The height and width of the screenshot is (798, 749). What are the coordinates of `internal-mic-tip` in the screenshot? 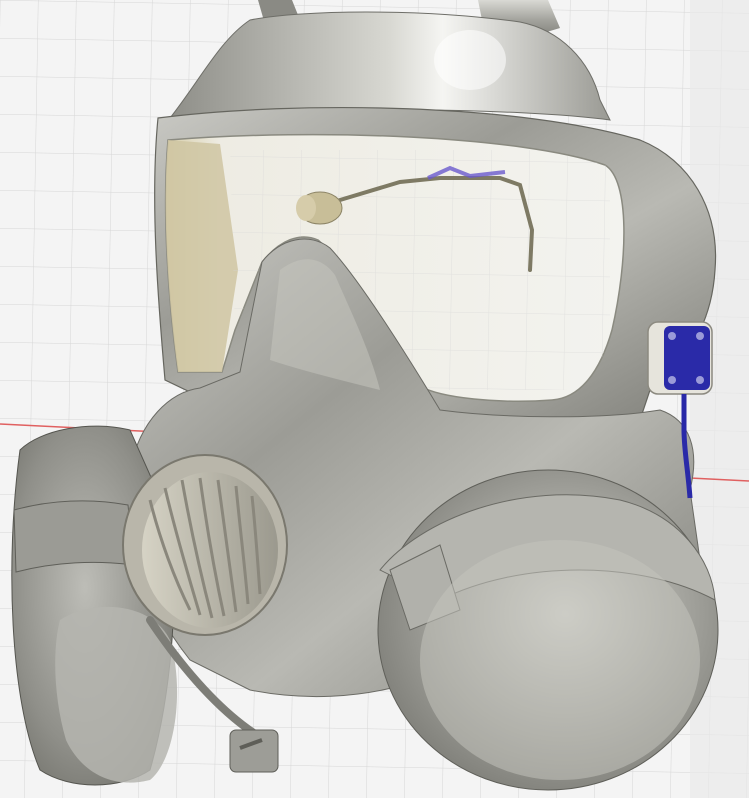 It's located at (306, 208).